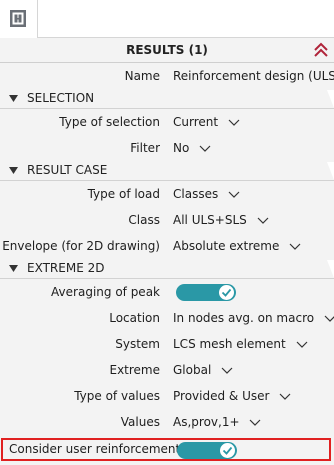 Image resolution: width=334 pixels, height=465 pixels. Describe the element at coordinates (167, 148) in the screenshot. I see `filter-row: Filter No` at that location.